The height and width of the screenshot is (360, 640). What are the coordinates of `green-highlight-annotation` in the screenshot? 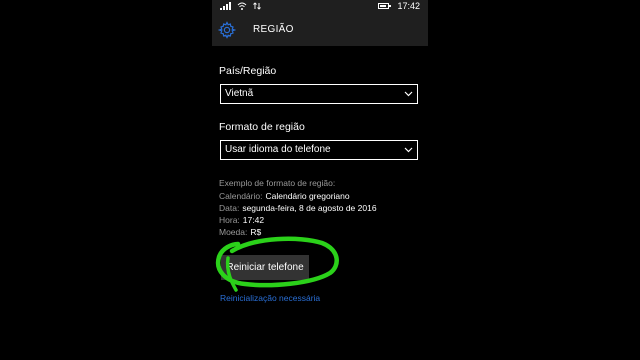 It's located at (277, 264).